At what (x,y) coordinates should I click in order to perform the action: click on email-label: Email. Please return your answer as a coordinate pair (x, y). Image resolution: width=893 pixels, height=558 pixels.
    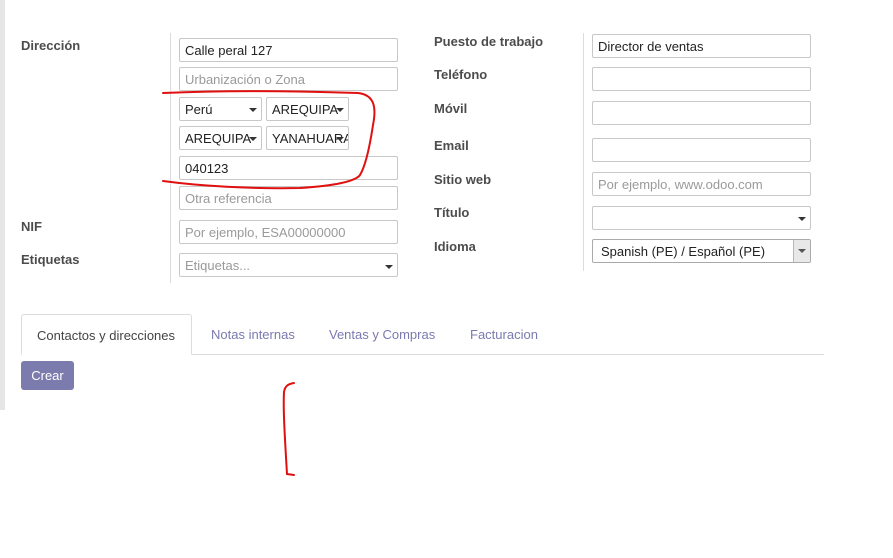
    Looking at the image, I should click on (451, 145).